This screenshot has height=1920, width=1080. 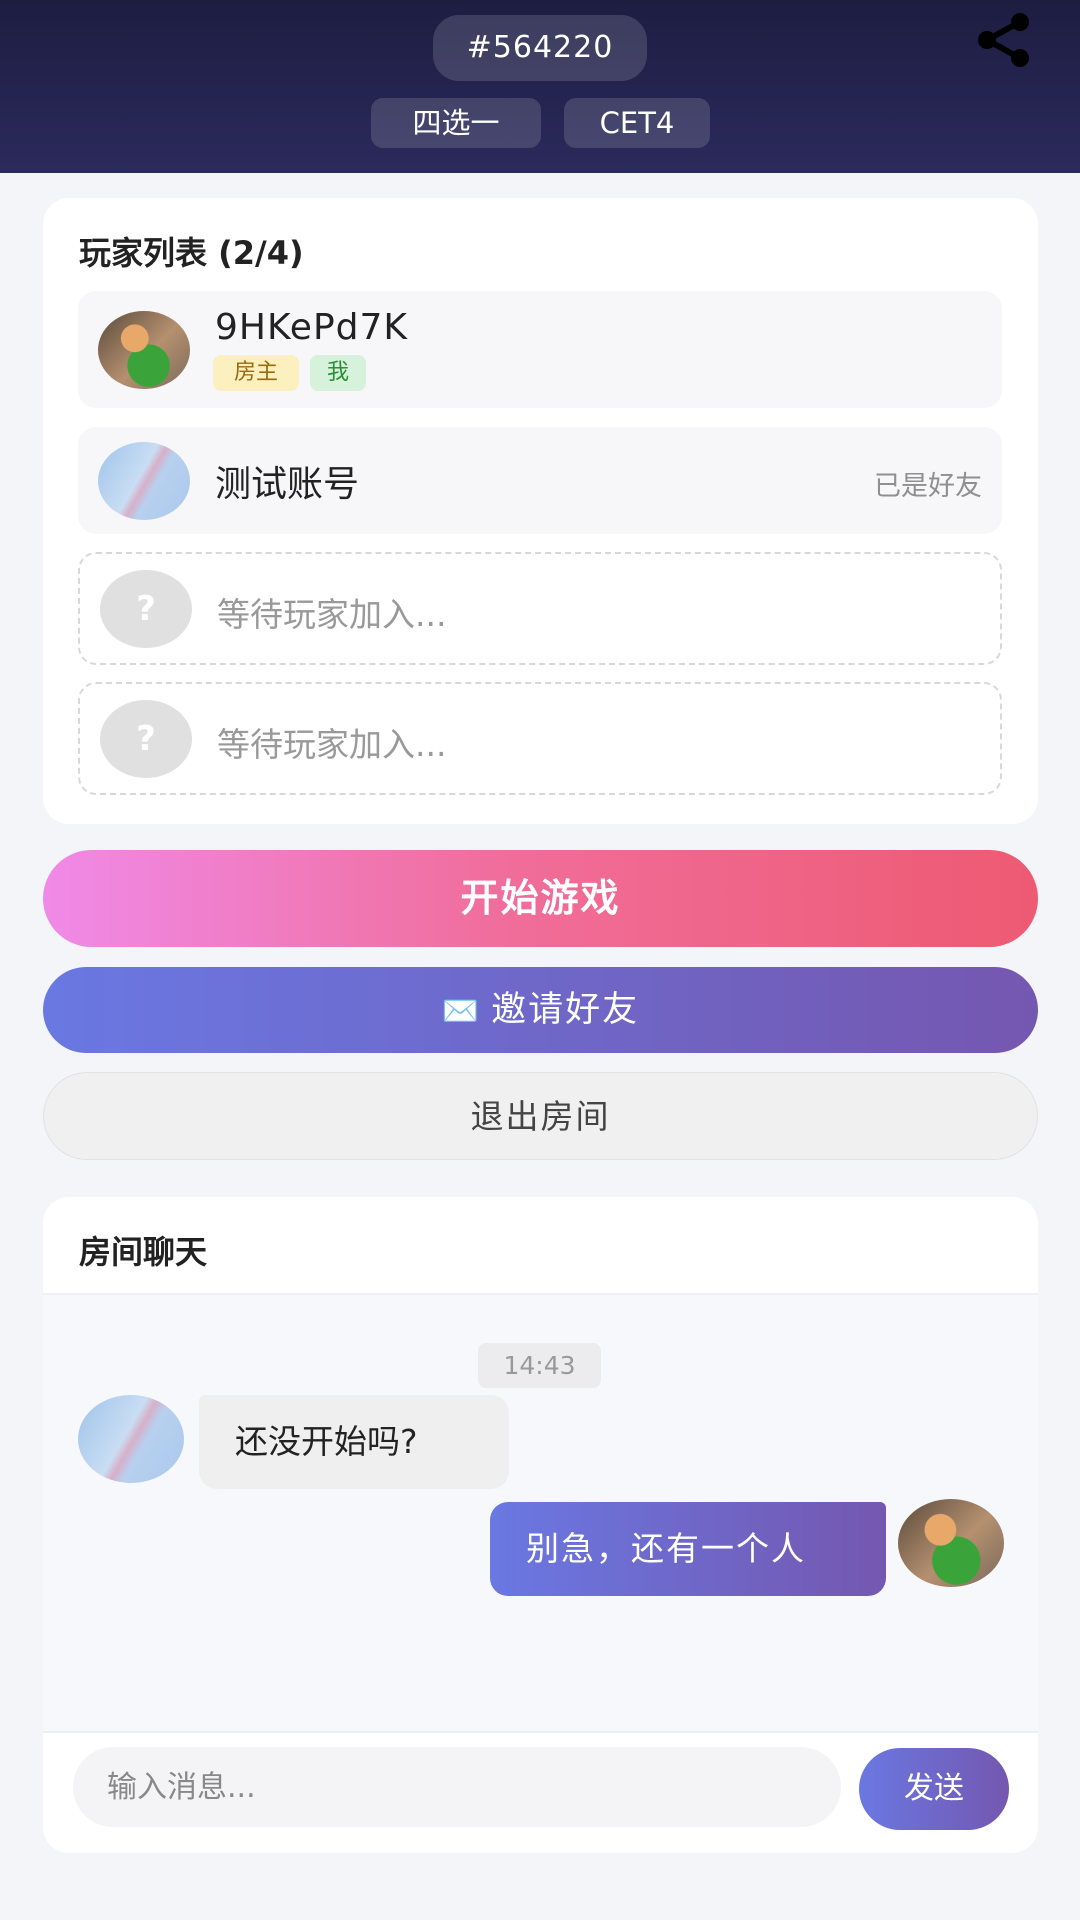 I want to click on player-list-title: 玩家列表 (2/4), so click(x=191, y=253).